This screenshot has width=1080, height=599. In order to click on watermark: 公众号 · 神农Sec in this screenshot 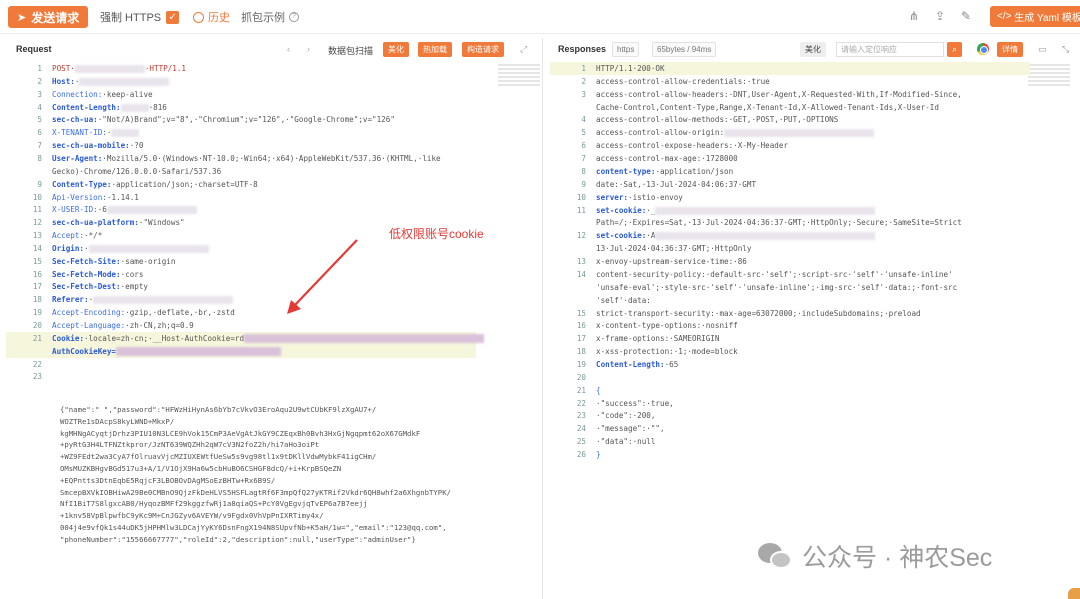, I will do `click(874, 556)`.